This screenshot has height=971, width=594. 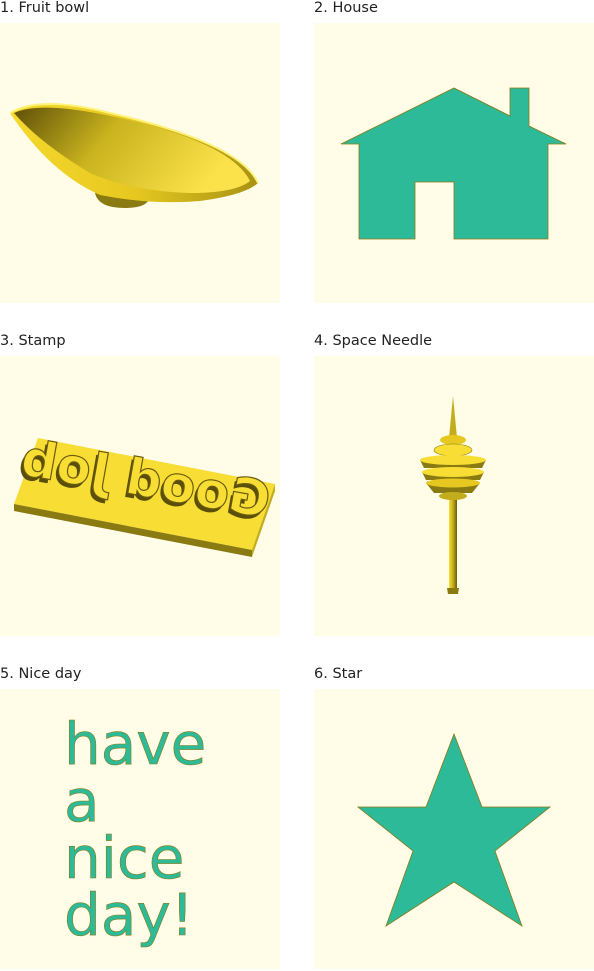 I want to click on space-needle-icon, so click(x=454, y=496).